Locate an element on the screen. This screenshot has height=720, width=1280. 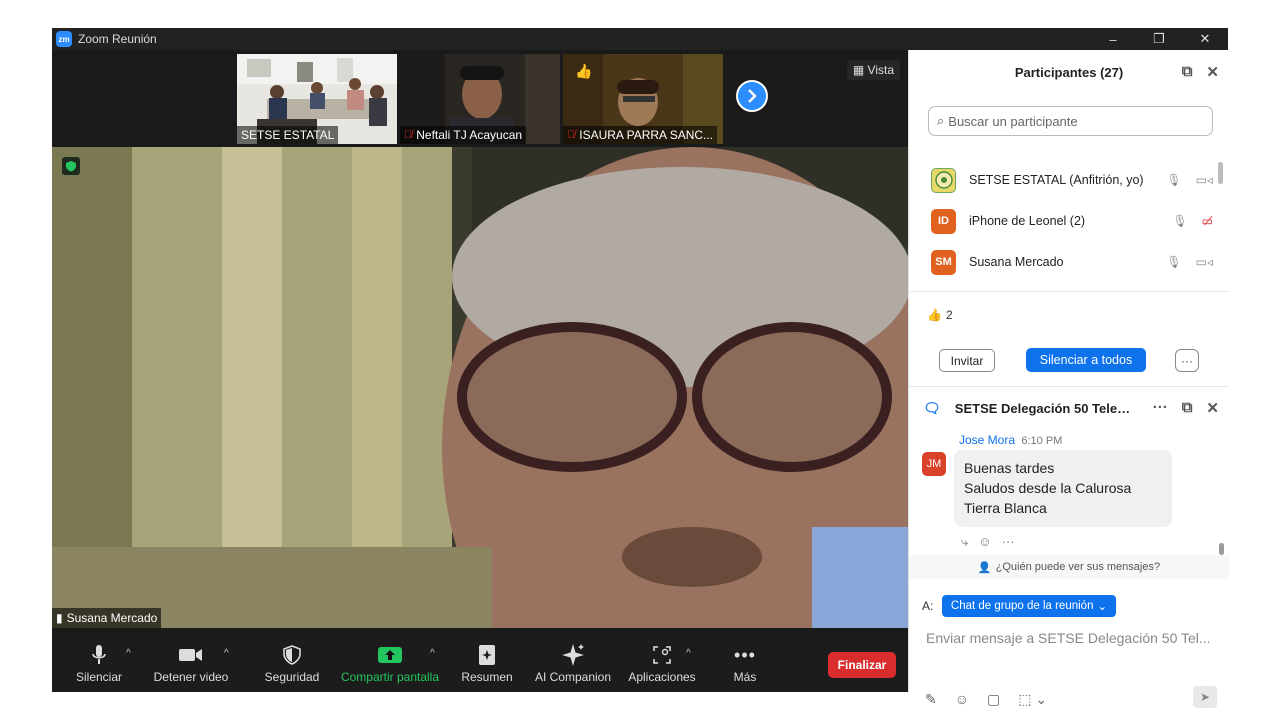
person-icon: 👤 is located at coordinates (984, 567).